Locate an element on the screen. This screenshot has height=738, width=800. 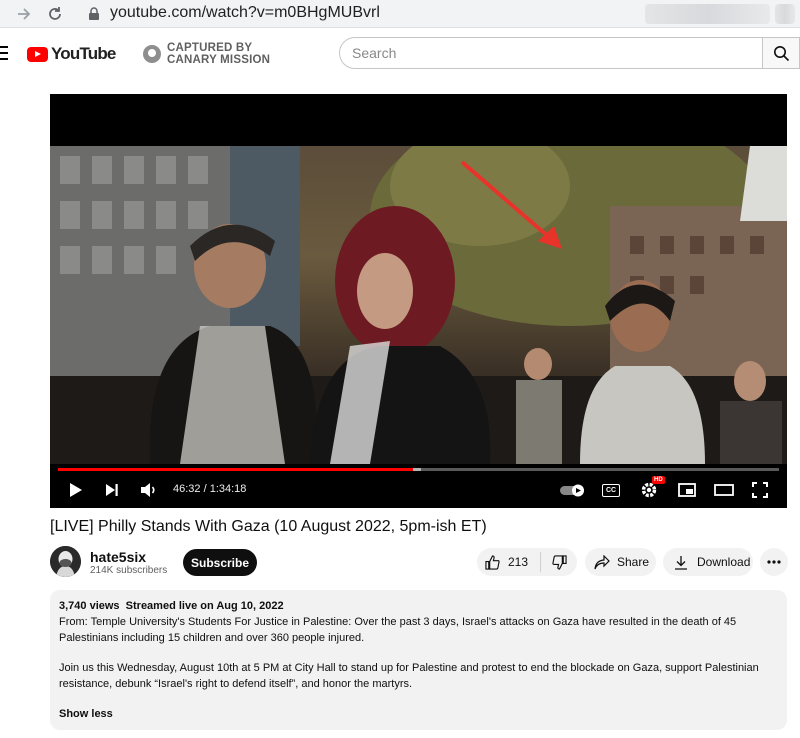
search-placeholder: Search is located at coordinates (374, 53).